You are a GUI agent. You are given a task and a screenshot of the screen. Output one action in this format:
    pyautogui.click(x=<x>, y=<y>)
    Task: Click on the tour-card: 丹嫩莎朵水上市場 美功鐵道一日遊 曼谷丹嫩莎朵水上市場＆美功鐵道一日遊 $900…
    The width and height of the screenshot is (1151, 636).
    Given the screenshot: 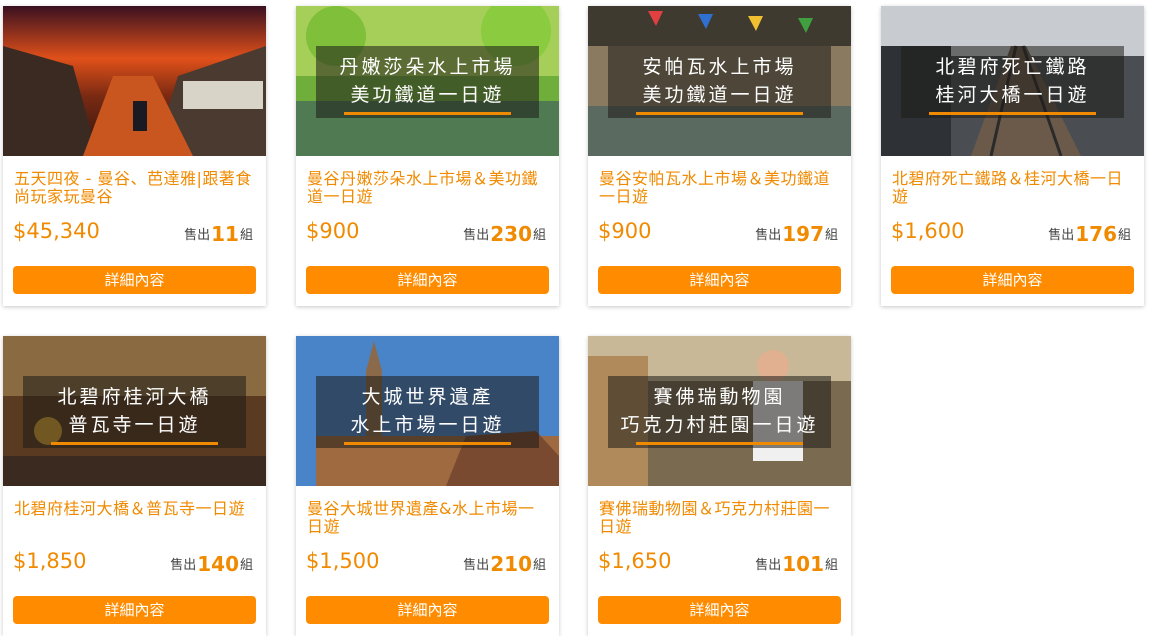 What is the action you would take?
    pyautogui.click(x=427, y=156)
    